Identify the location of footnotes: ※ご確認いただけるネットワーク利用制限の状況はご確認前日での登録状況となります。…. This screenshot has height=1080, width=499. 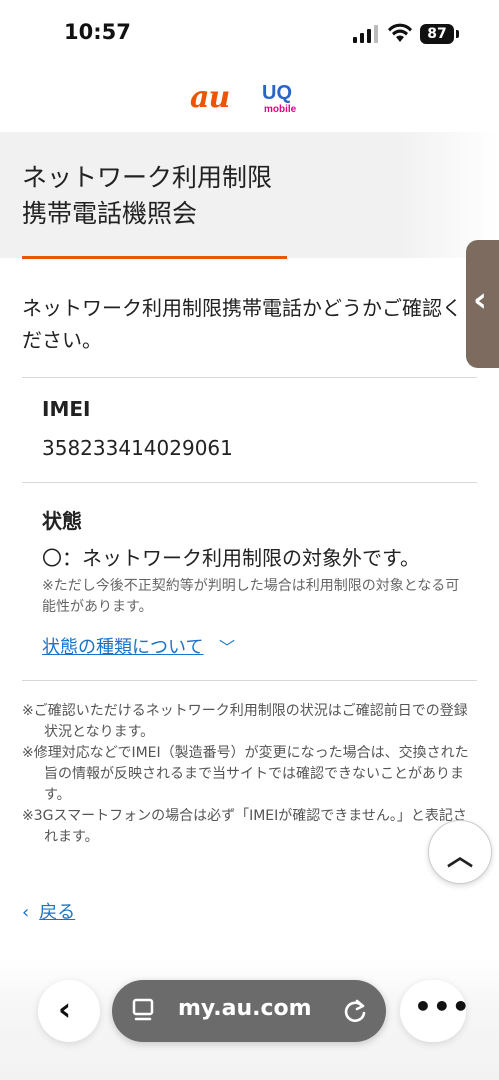
(247, 774).